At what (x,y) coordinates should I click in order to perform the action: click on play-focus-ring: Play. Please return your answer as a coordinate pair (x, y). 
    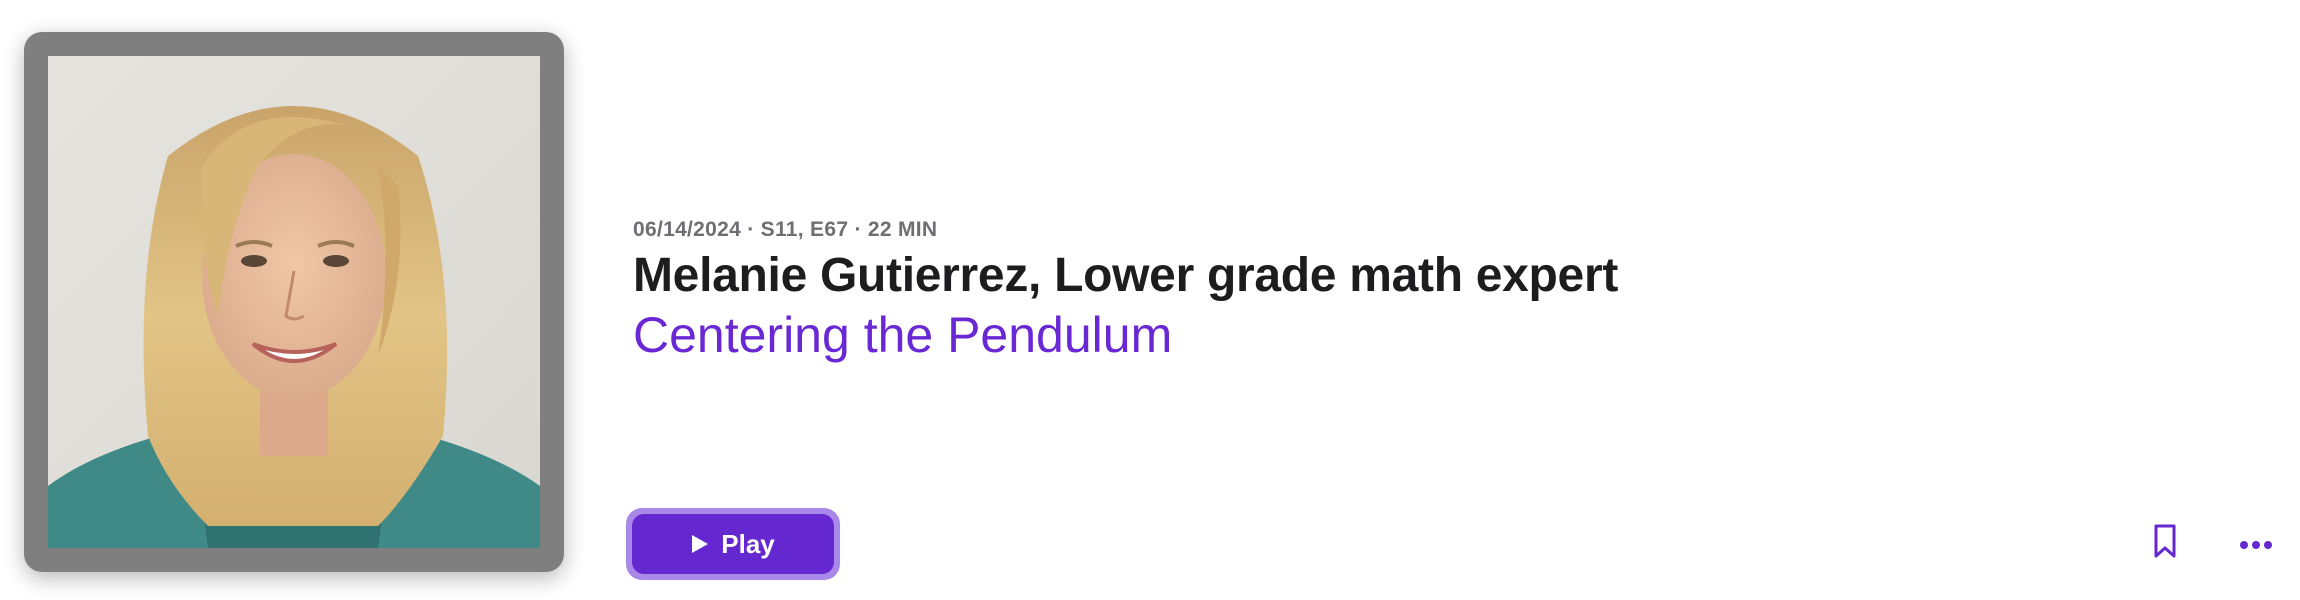
    Looking at the image, I should click on (733, 544).